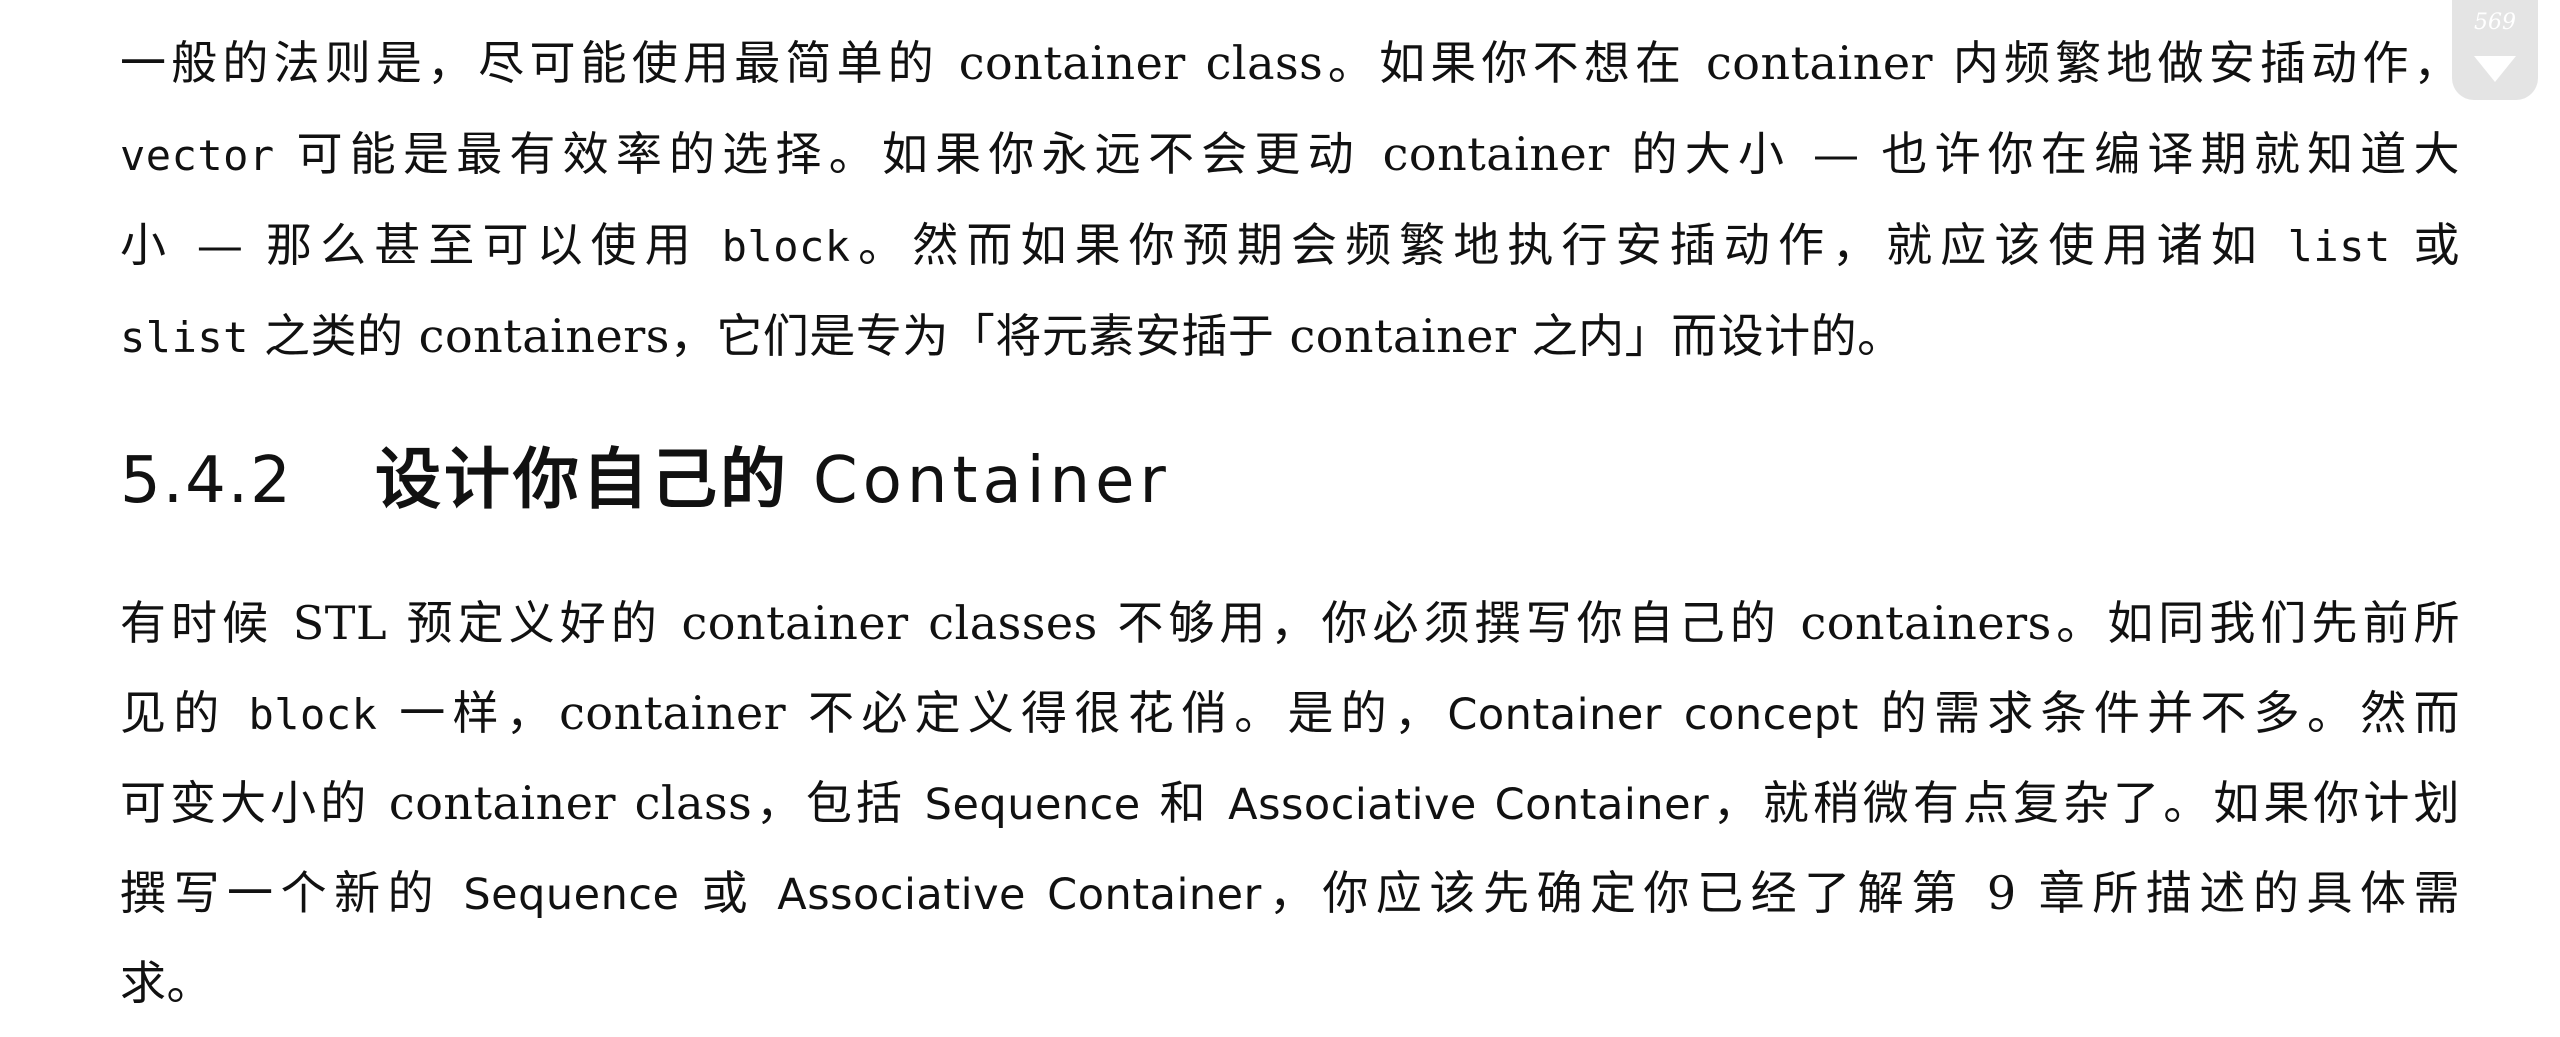 The height and width of the screenshot is (1037, 2560). Describe the element at coordinates (292, 893) in the screenshot. I see `text-run: 撰写一个新的` at that location.